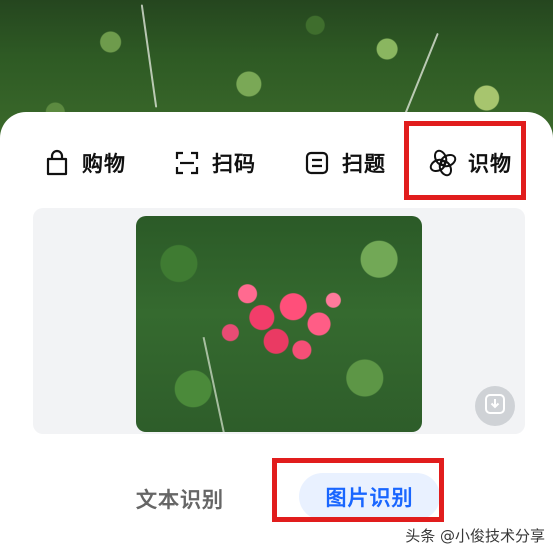 The width and height of the screenshot is (553, 553). I want to click on tab-scan: 扫码, so click(214, 163).